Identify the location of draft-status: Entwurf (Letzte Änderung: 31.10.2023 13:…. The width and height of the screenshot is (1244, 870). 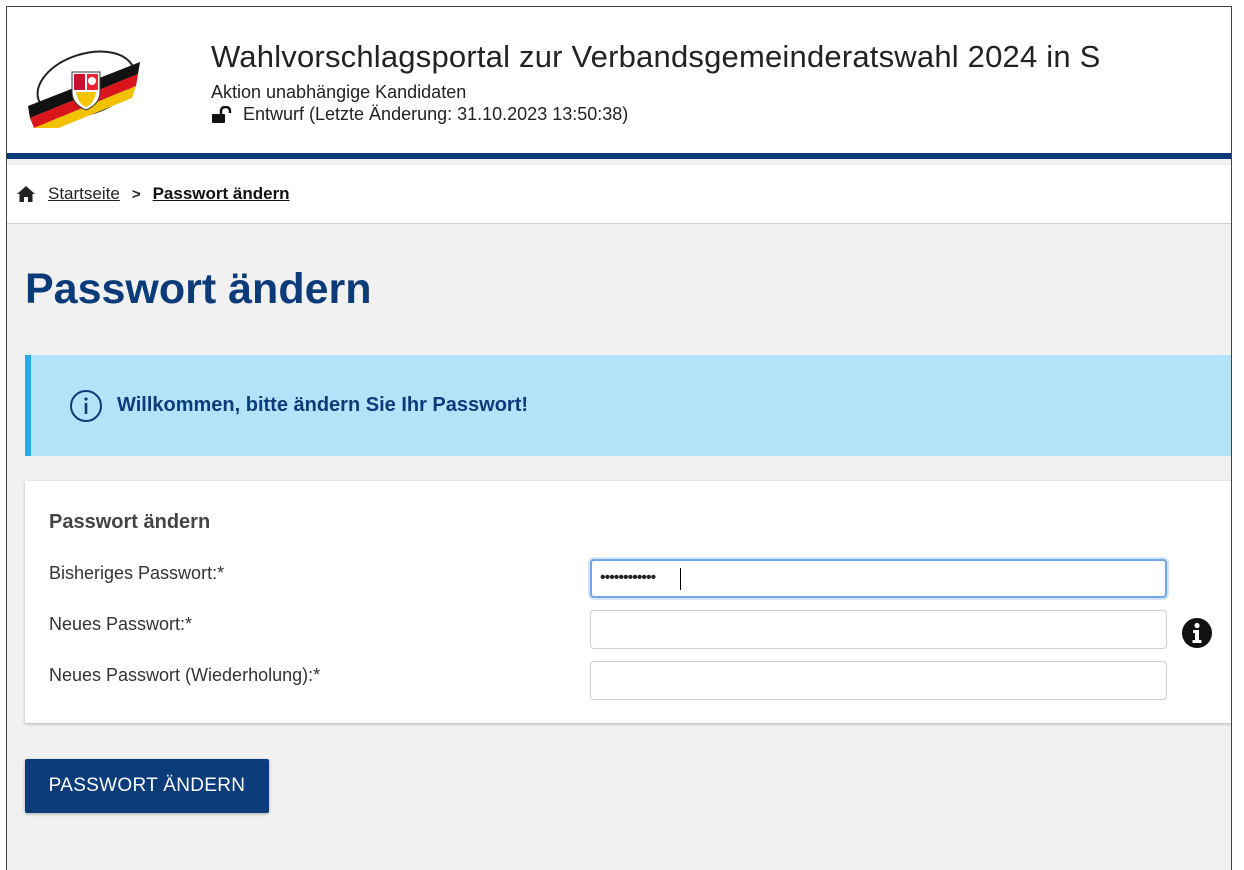
(419, 114).